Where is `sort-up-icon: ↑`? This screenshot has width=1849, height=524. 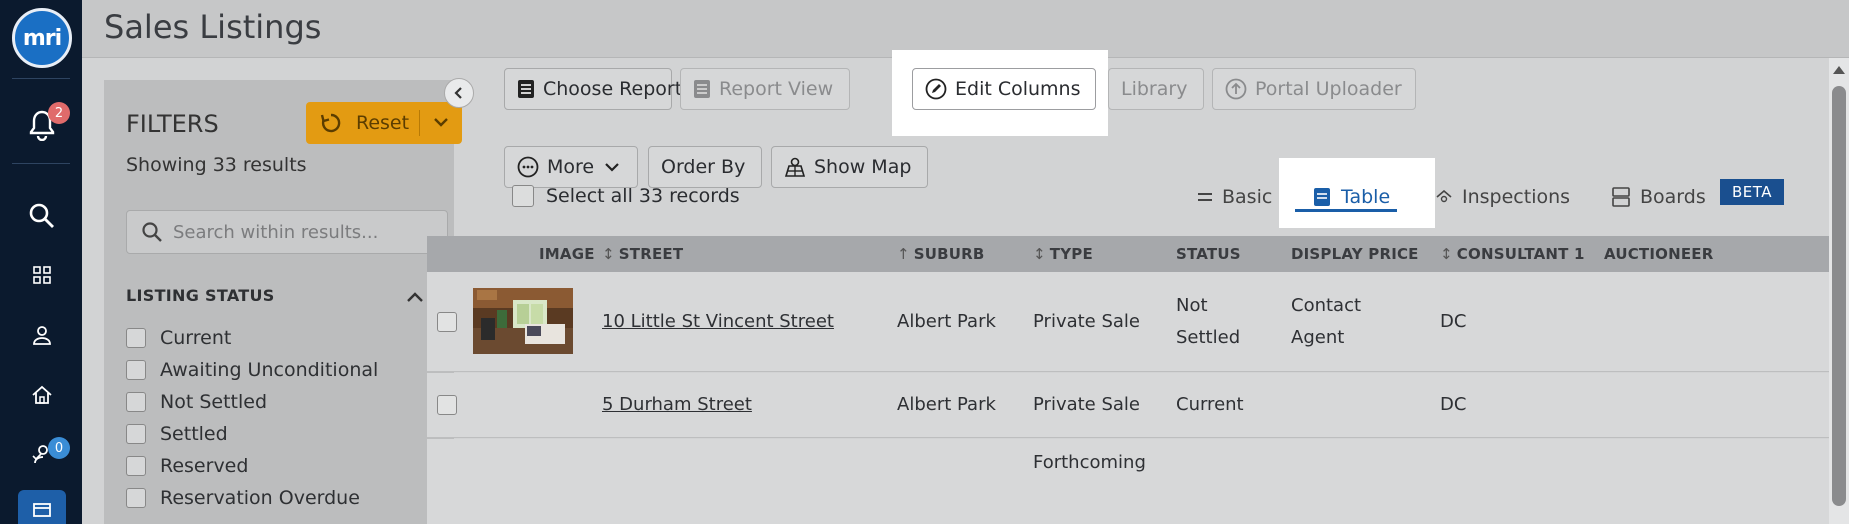 sort-up-icon: ↑ is located at coordinates (903, 254).